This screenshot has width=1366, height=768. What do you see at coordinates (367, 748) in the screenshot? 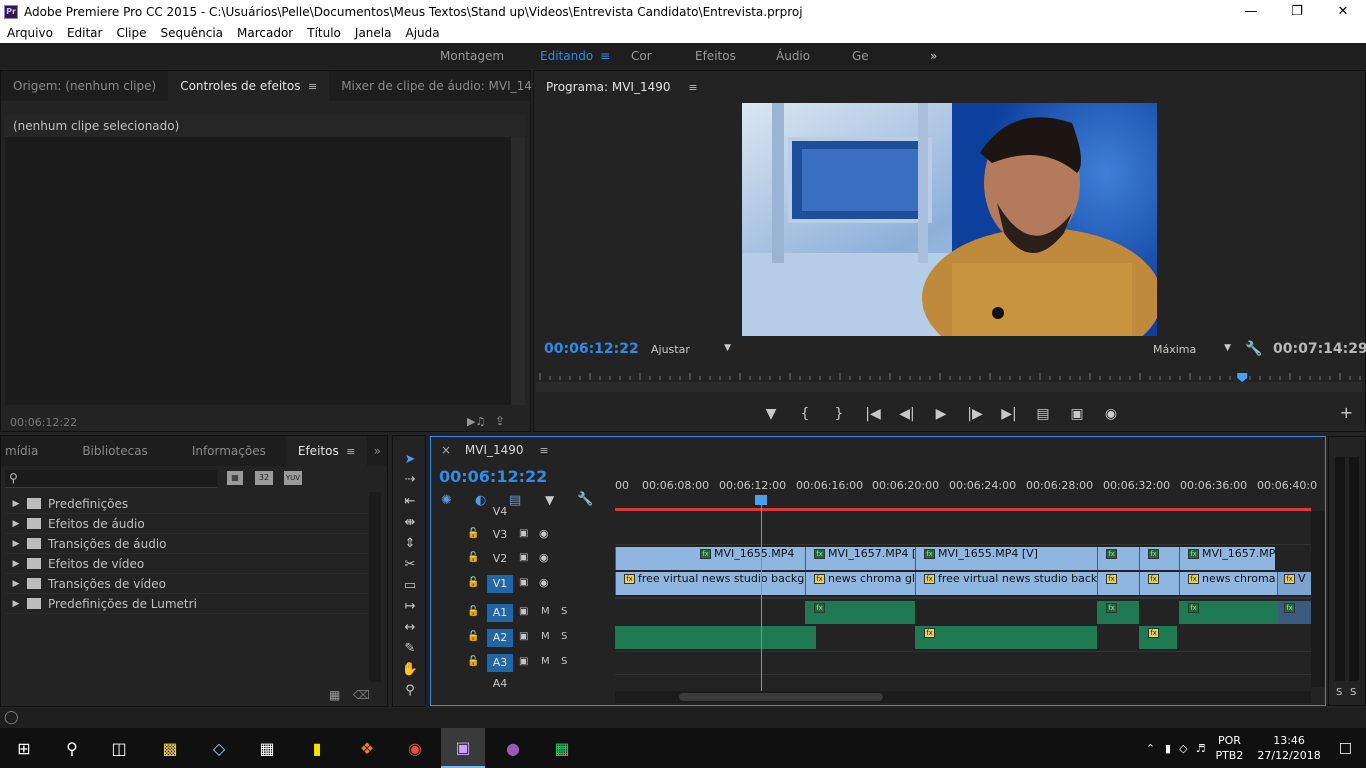
I see `app-grid-icon: ❖` at bounding box center [367, 748].